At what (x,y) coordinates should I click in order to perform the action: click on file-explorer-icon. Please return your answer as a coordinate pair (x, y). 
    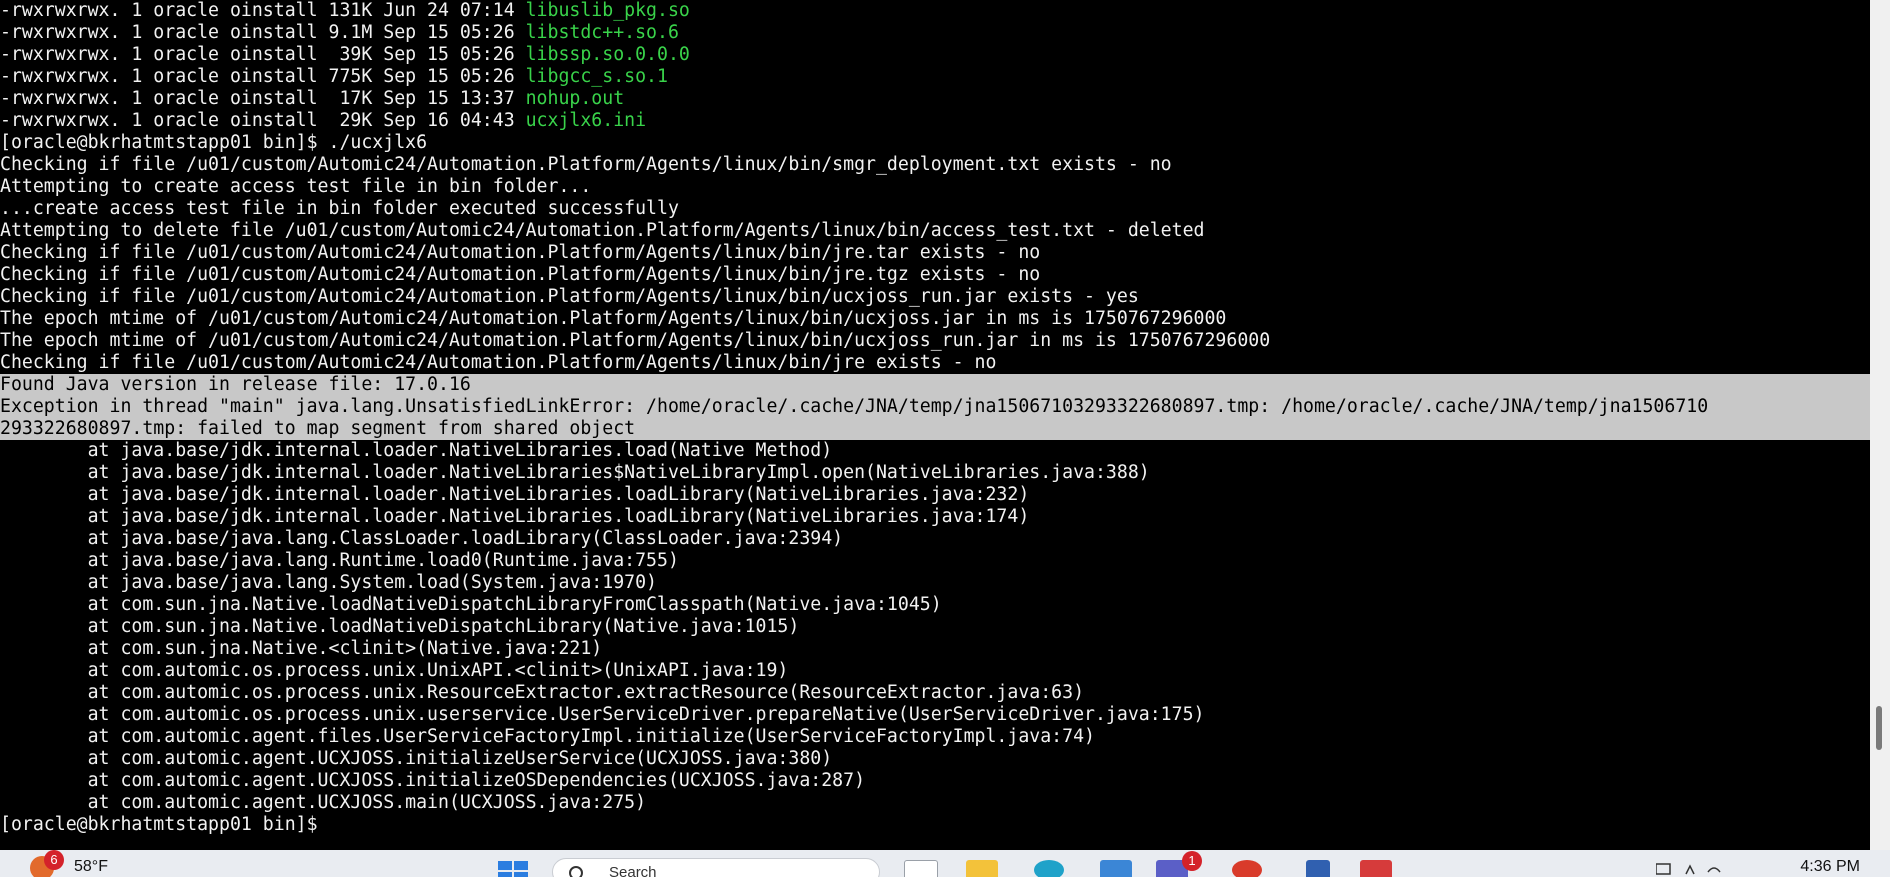
    Looking at the image, I should click on (982, 868).